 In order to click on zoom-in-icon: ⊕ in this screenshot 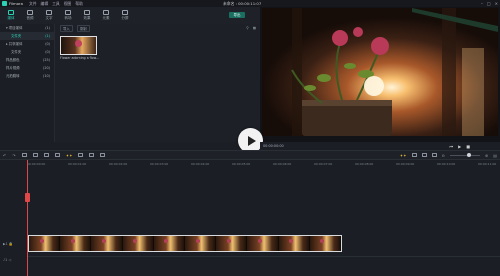, I will do `click(486, 155)`.